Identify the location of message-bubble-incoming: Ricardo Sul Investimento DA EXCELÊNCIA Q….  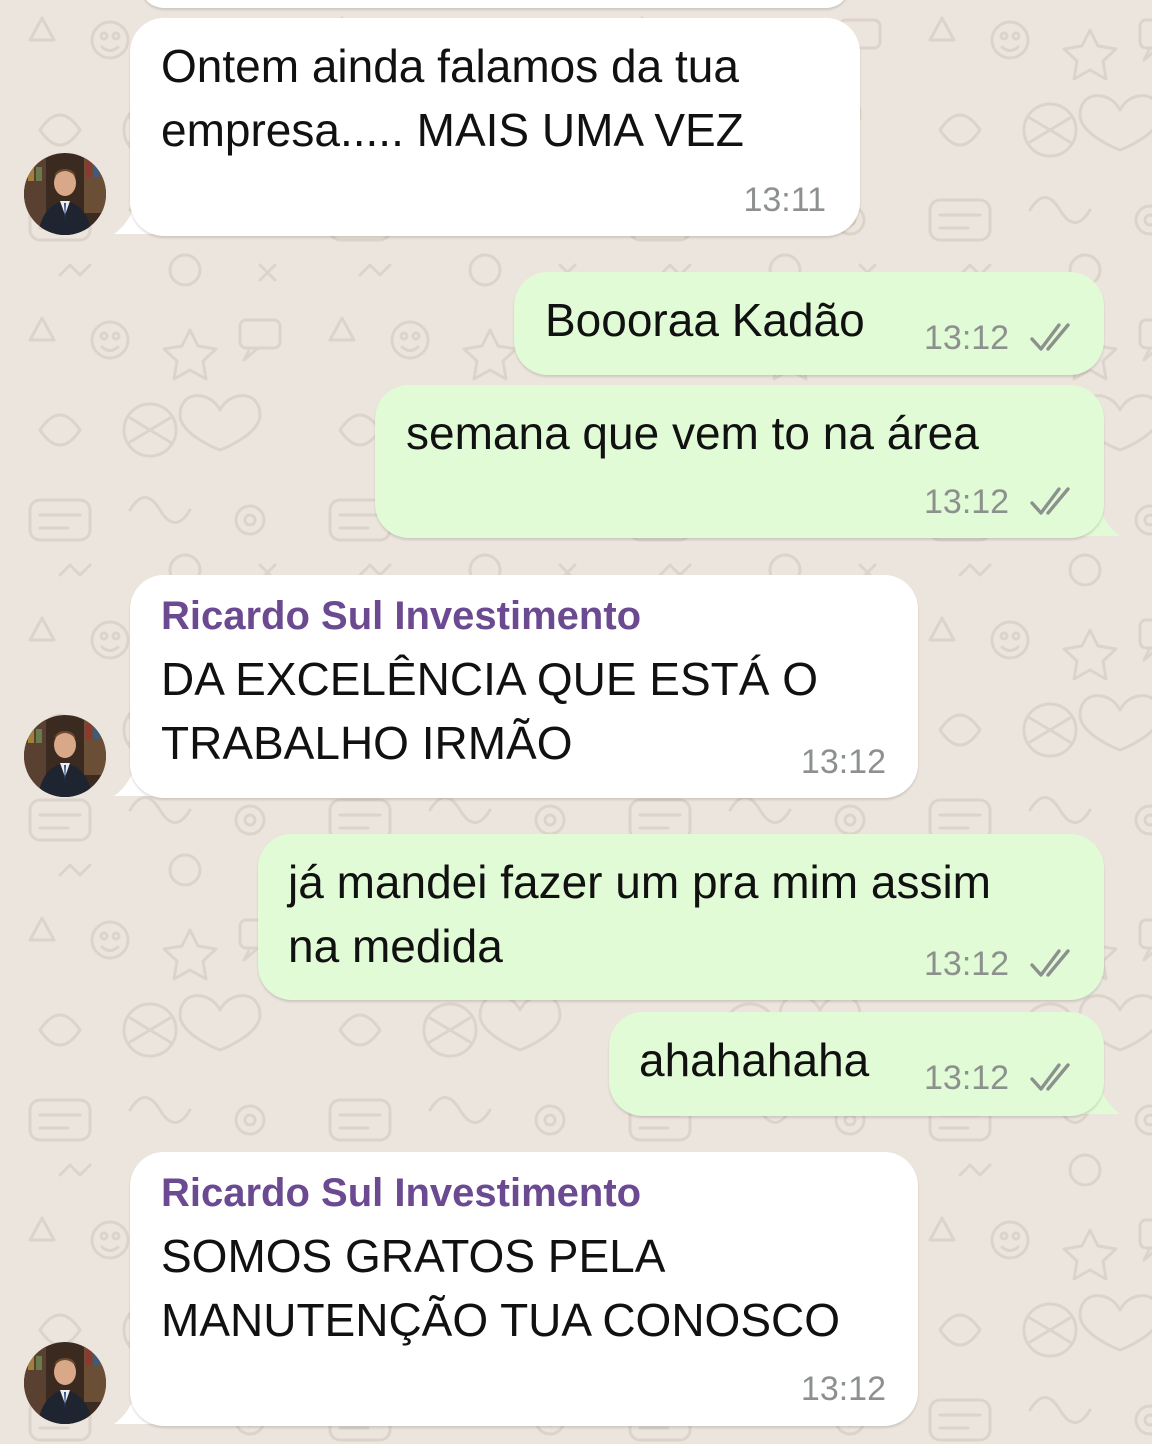
(524, 686).